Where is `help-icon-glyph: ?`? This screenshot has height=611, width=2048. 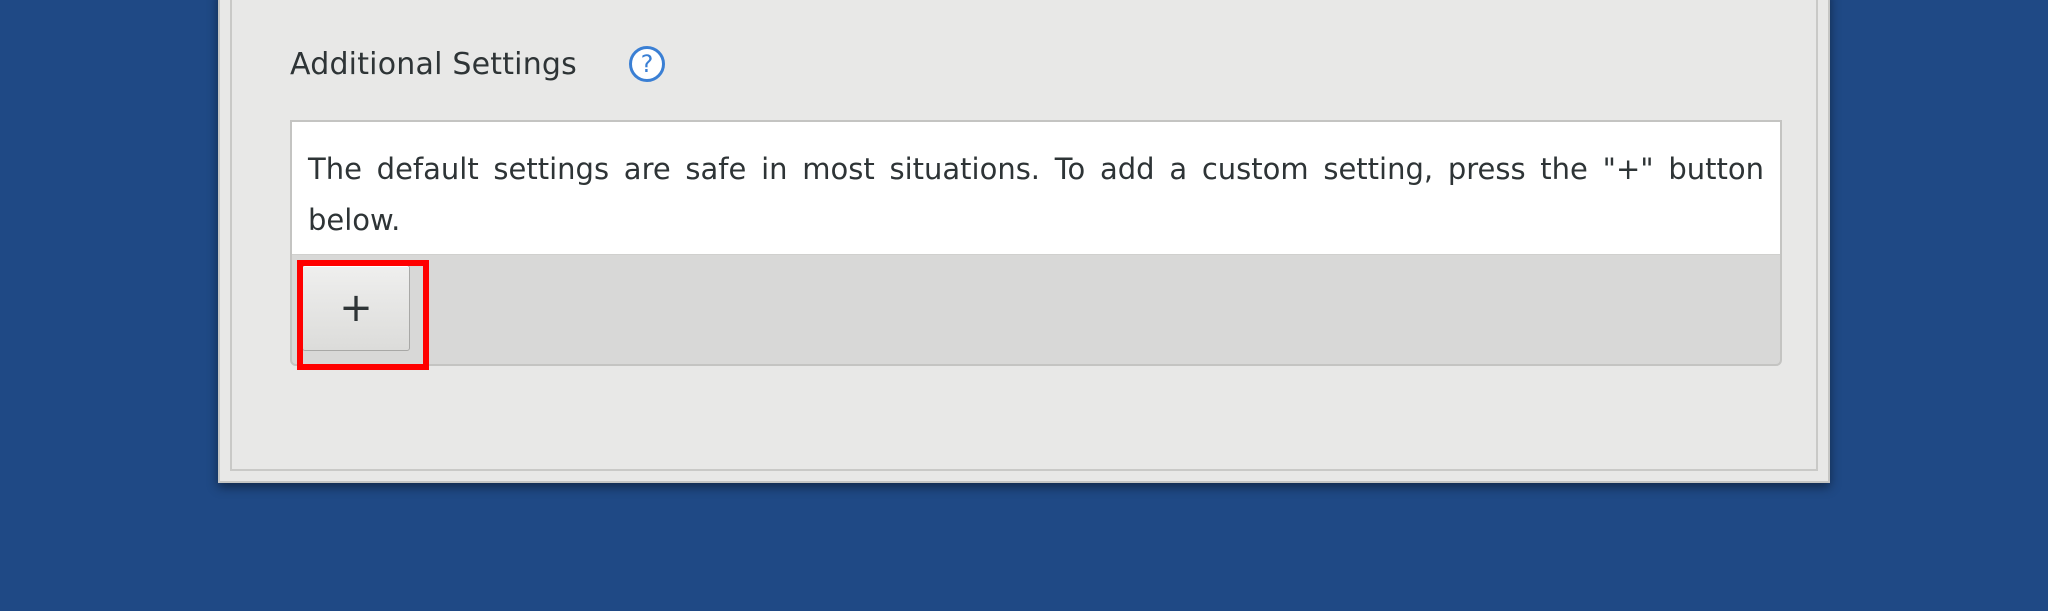 help-icon-glyph: ? is located at coordinates (647, 64).